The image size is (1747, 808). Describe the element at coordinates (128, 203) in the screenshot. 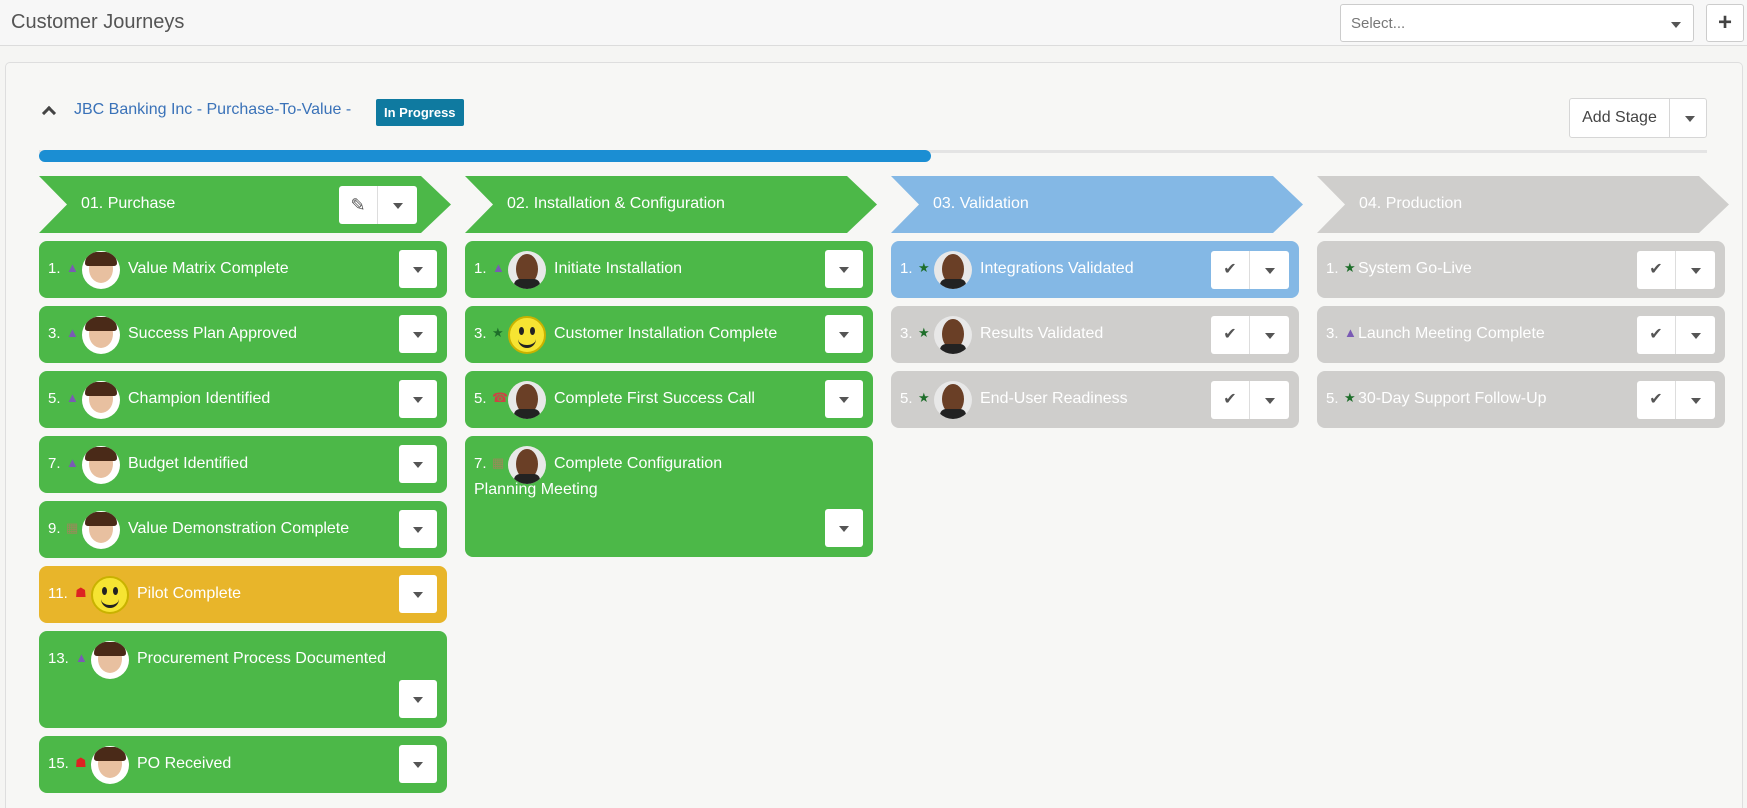

I see `stage-label: 01. Purchase` at that location.